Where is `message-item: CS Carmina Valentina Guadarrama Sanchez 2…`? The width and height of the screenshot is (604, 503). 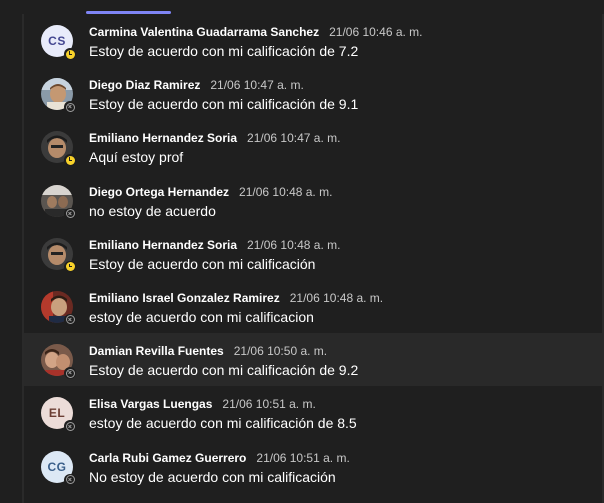
message-item: CS Carmina Valentina Guadarrama Sanchez 2… is located at coordinates (313, 40).